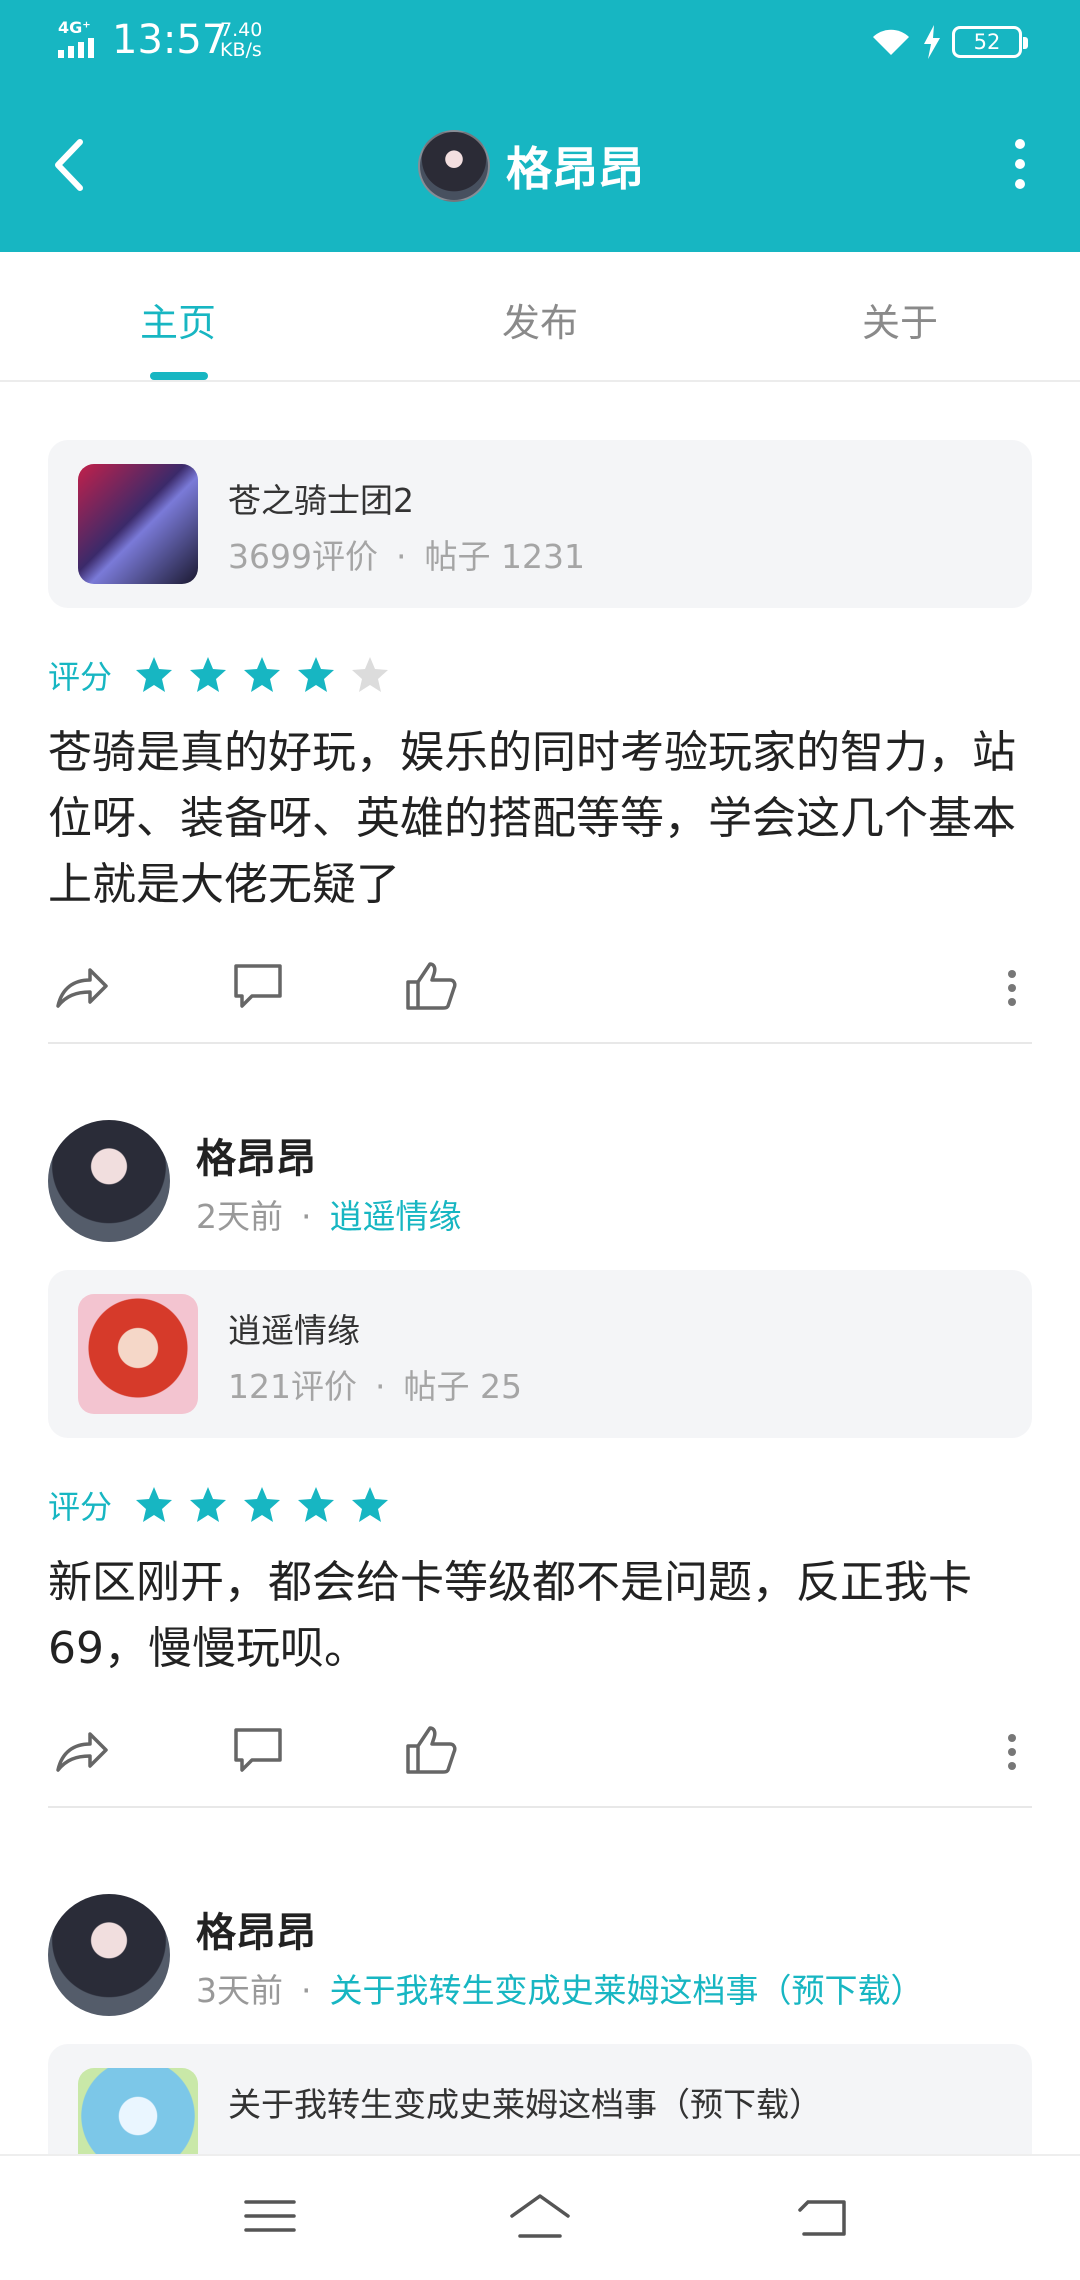 The width and height of the screenshot is (1080, 2280). I want to click on tab-about: 关于, so click(900, 319).